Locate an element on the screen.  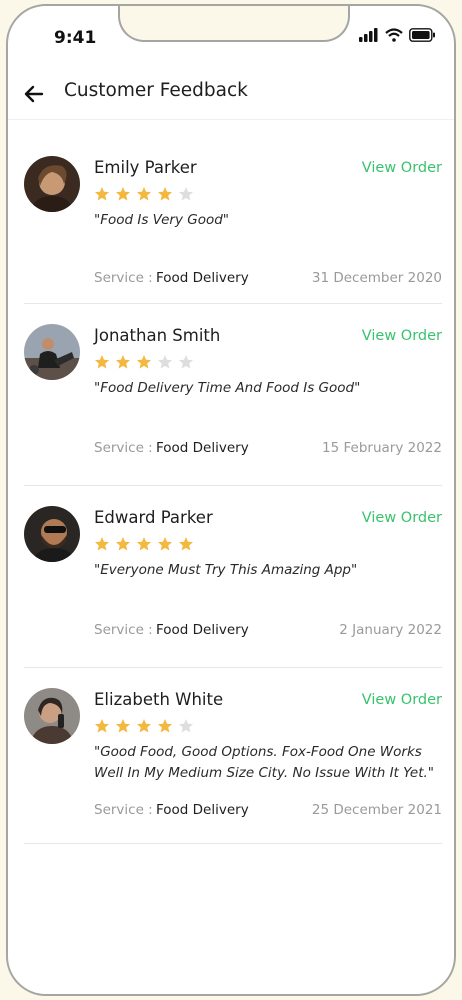
status-icons is located at coordinates (397, 35).